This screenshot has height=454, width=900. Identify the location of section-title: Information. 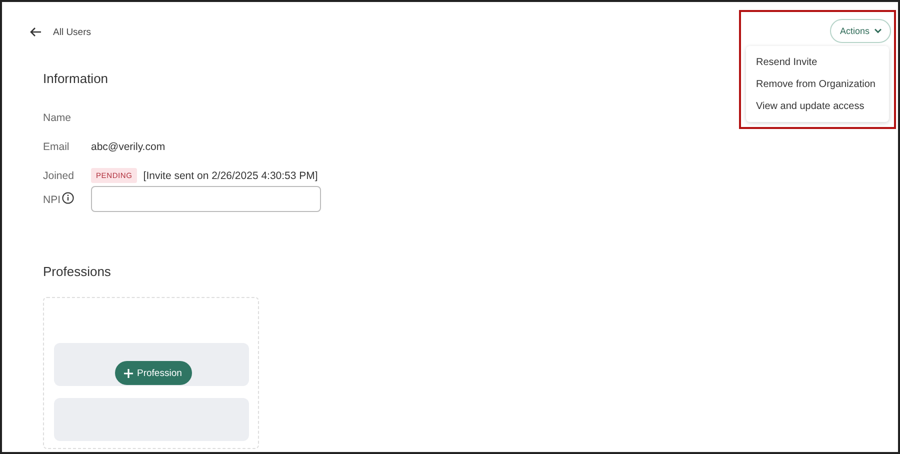
(75, 79).